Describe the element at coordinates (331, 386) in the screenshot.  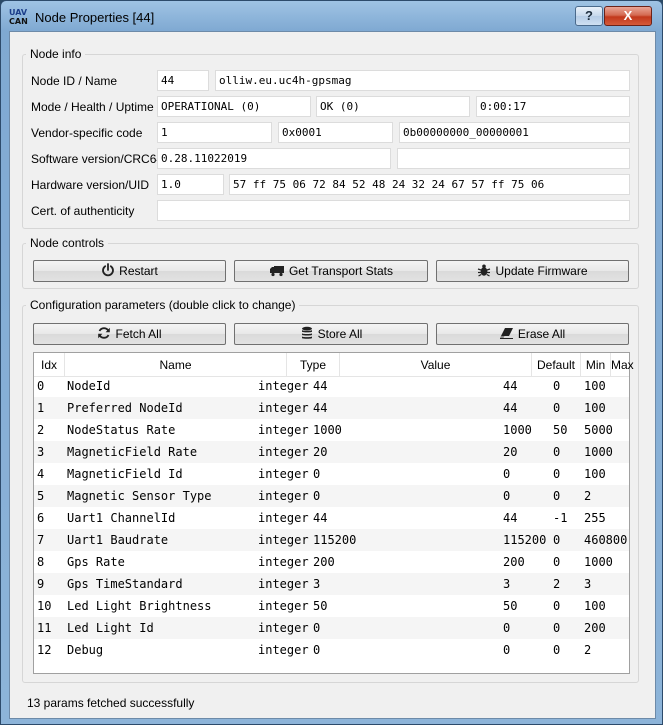
I see `table-row: 0 NodeId integer 44 44 0 100` at that location.